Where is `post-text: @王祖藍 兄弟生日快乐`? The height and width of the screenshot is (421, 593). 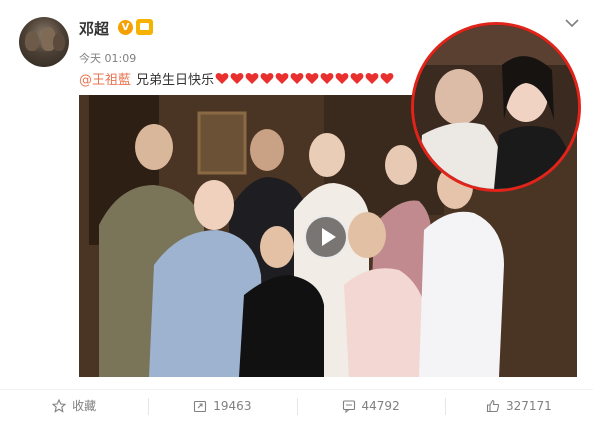 post-text: @王祖藍 兄弟生日快乐 is located at coordinates (237, 78).